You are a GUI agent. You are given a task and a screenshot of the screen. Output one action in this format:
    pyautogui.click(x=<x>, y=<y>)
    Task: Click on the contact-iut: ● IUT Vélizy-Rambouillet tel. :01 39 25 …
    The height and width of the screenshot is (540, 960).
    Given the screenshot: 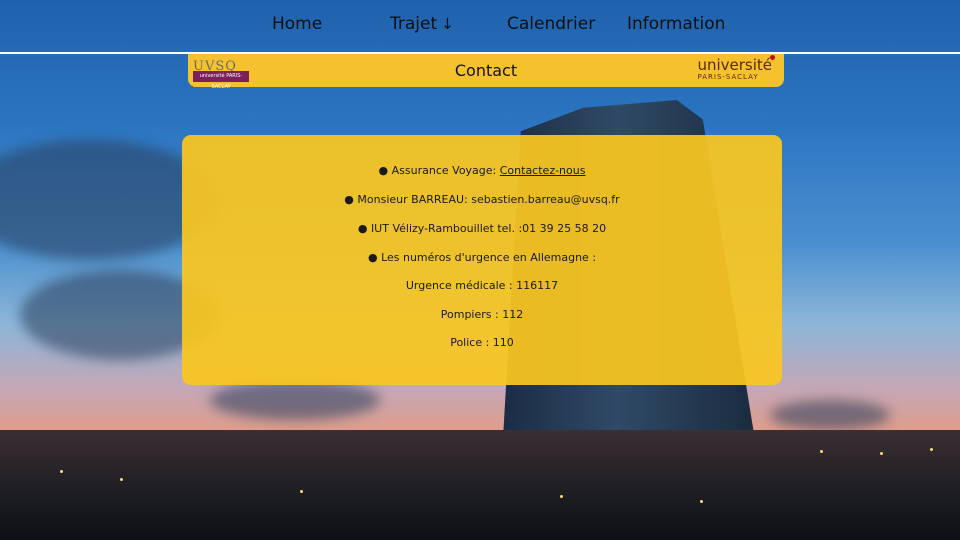 What is the action you would take?
    pyautogui.click(x=482, y=228)
    